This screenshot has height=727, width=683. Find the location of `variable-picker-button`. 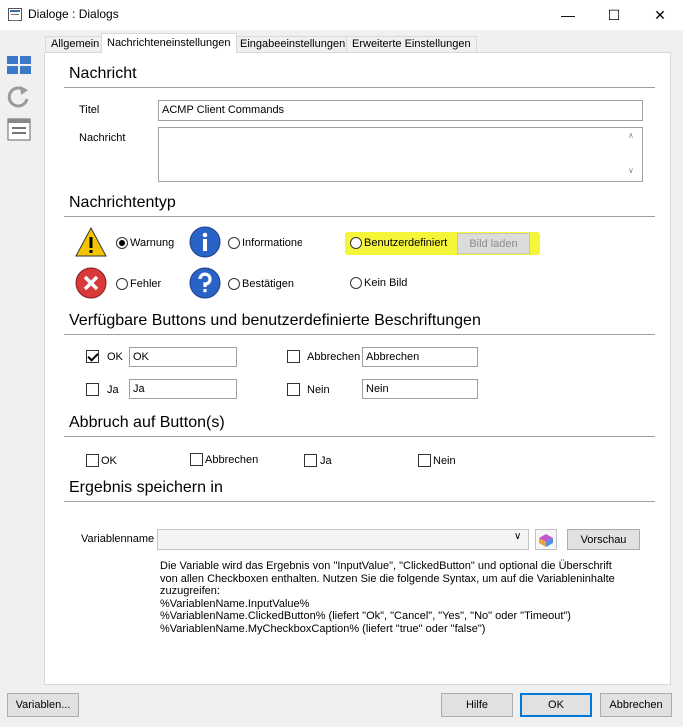

variable-picker-button is located at coordinates (546, 539).